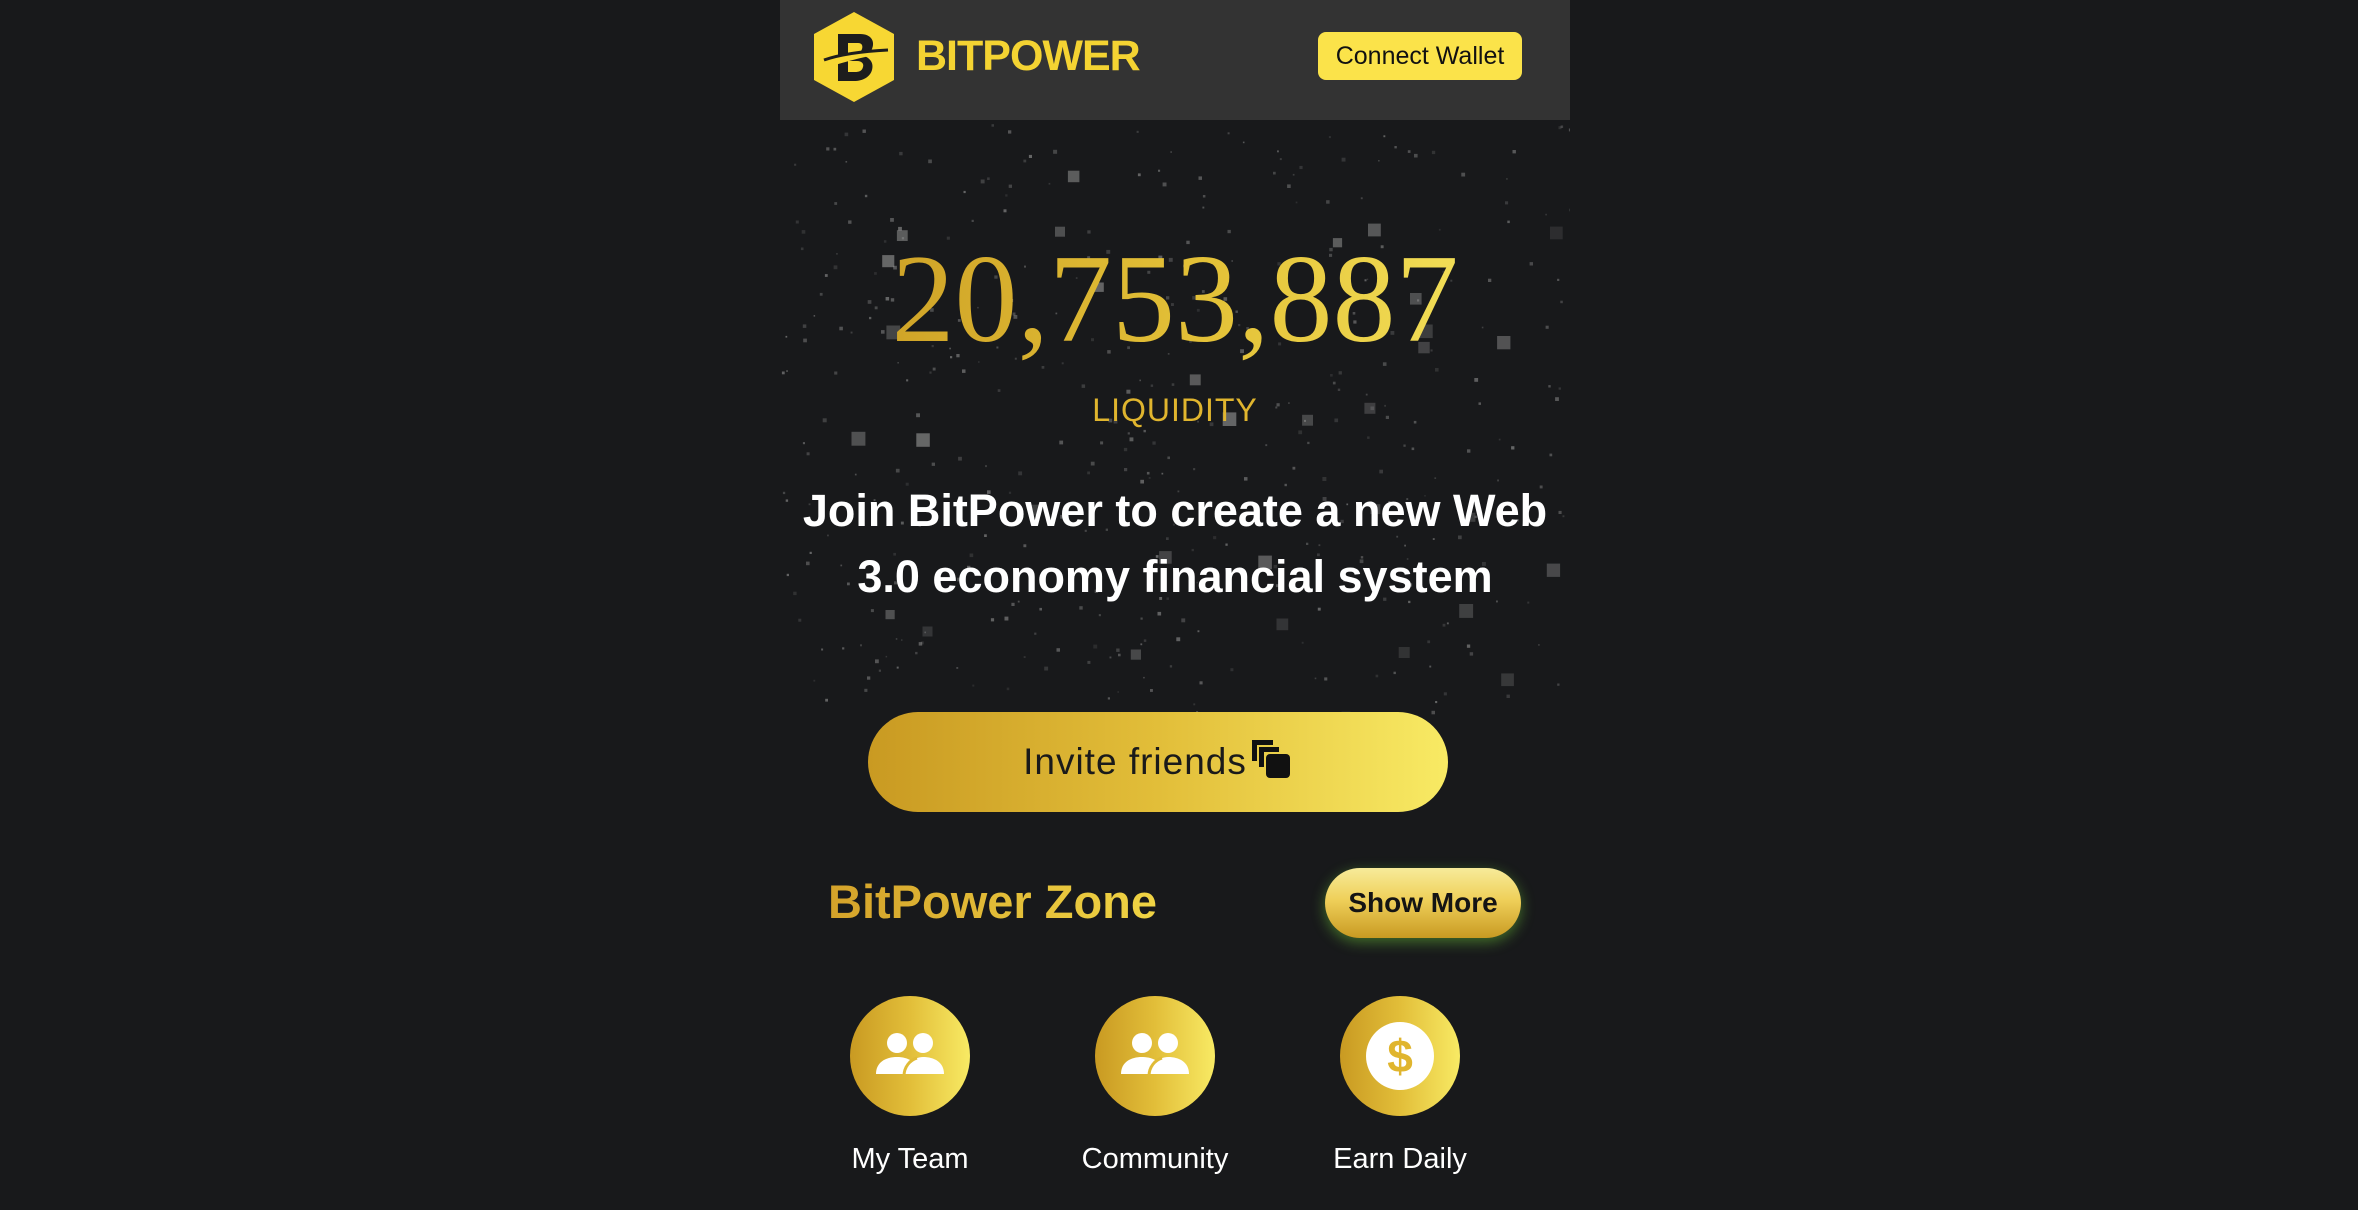 The image size is (2358, 1210). What do you see at coordinates (1175, 410) in the screenshot?
I see `liquidity-label: LIQUIDITY` at bounding box center [1175, 410].